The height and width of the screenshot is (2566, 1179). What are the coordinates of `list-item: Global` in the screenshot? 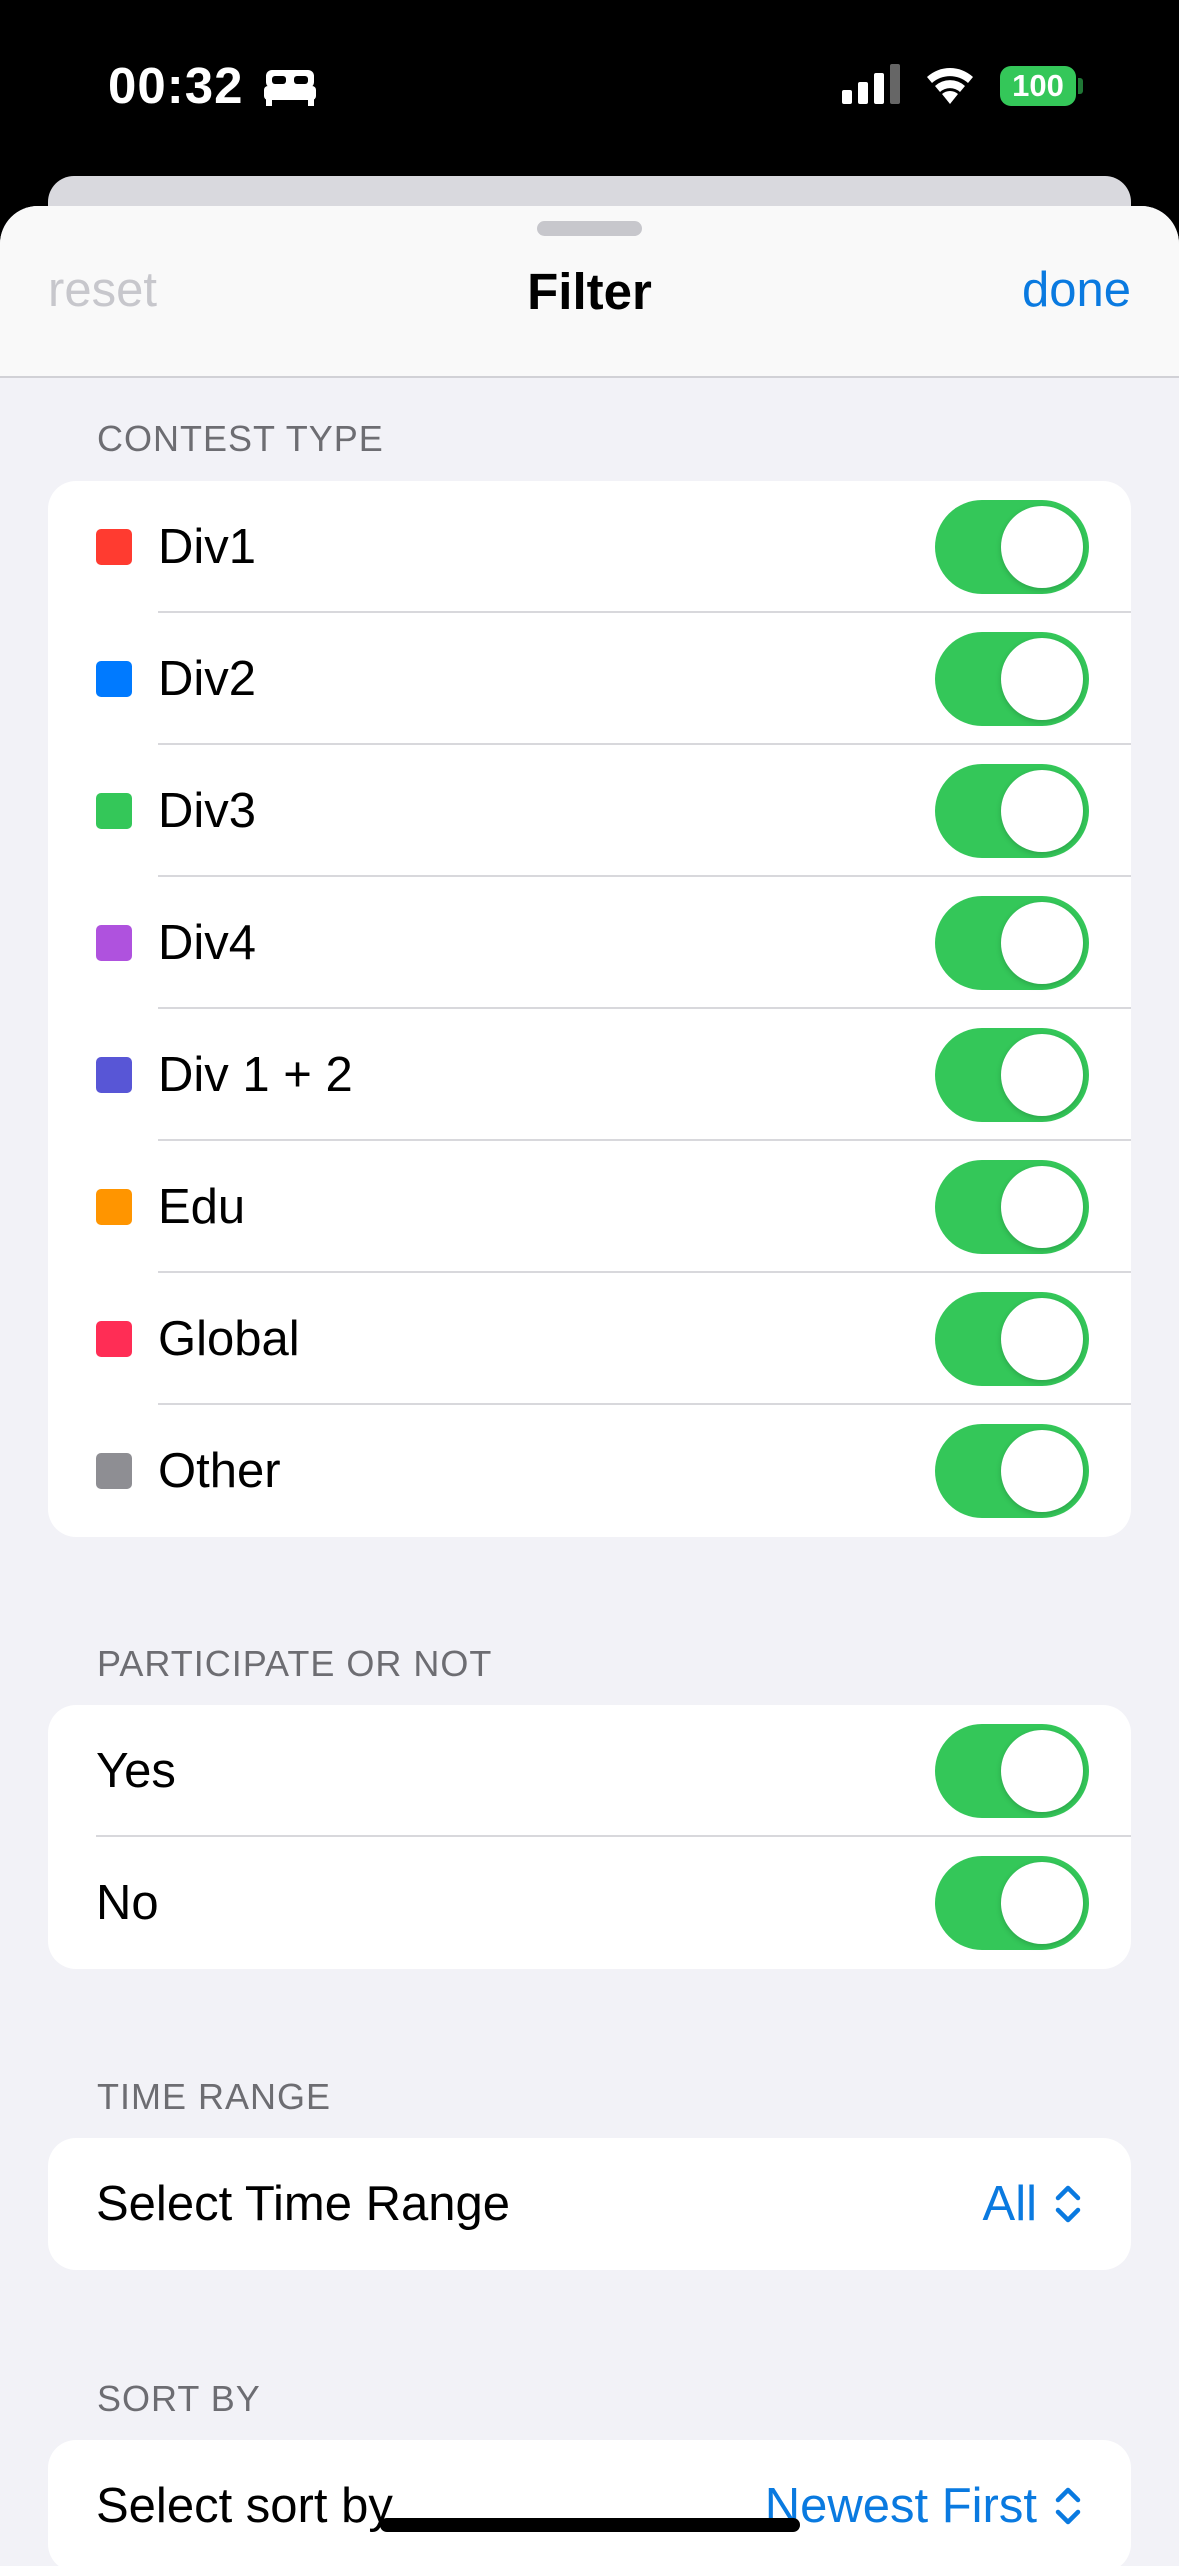 It's located at (589, 1339).